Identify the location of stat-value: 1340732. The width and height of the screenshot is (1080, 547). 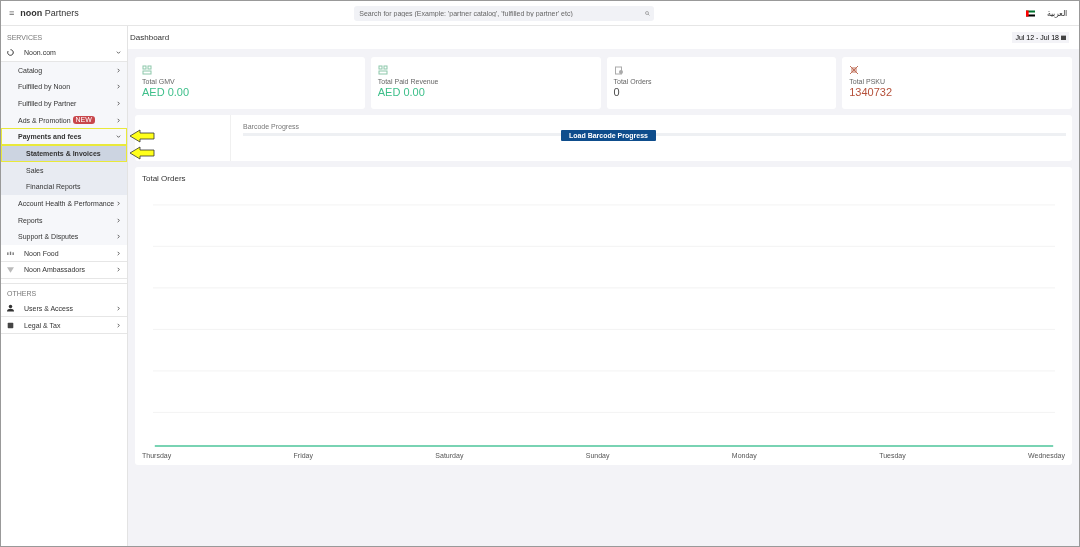
(871, 92).